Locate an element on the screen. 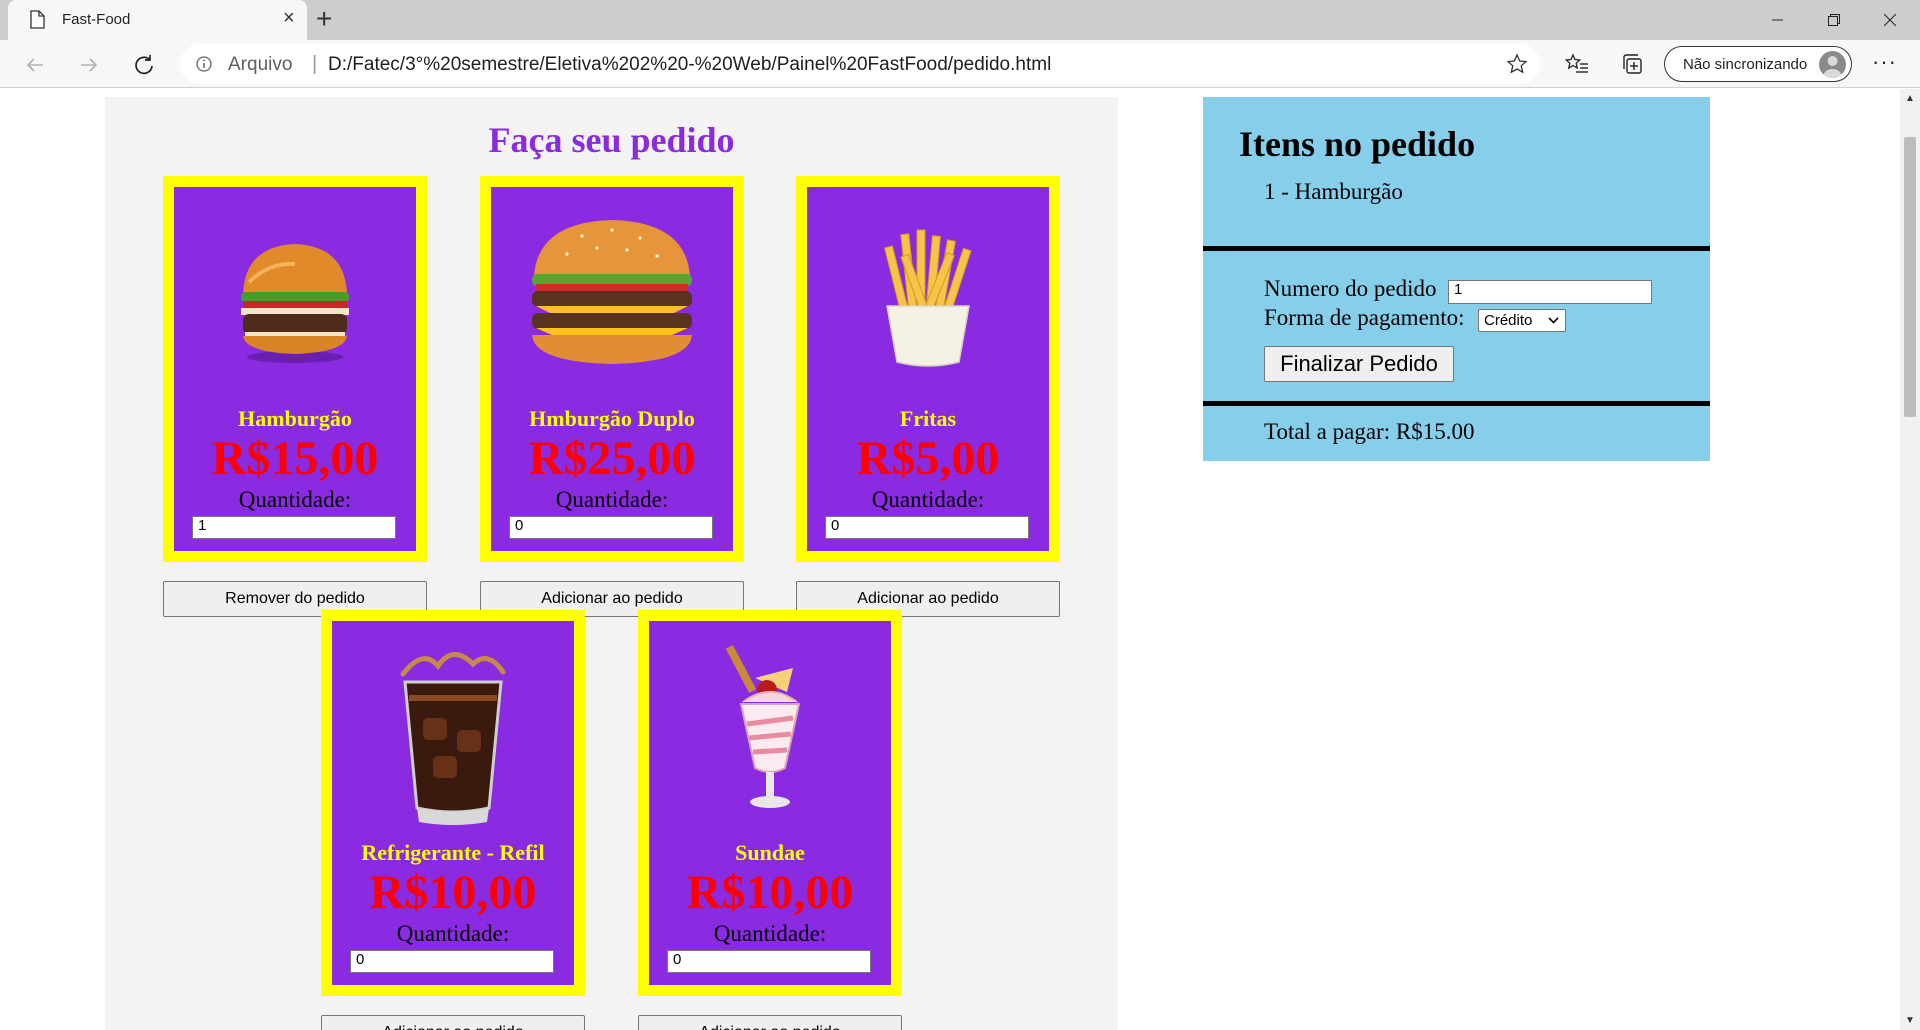 Image resolution: width=1920 pixels, height=1030 pixels. restore-icon is located at coordinates (1834, 20).